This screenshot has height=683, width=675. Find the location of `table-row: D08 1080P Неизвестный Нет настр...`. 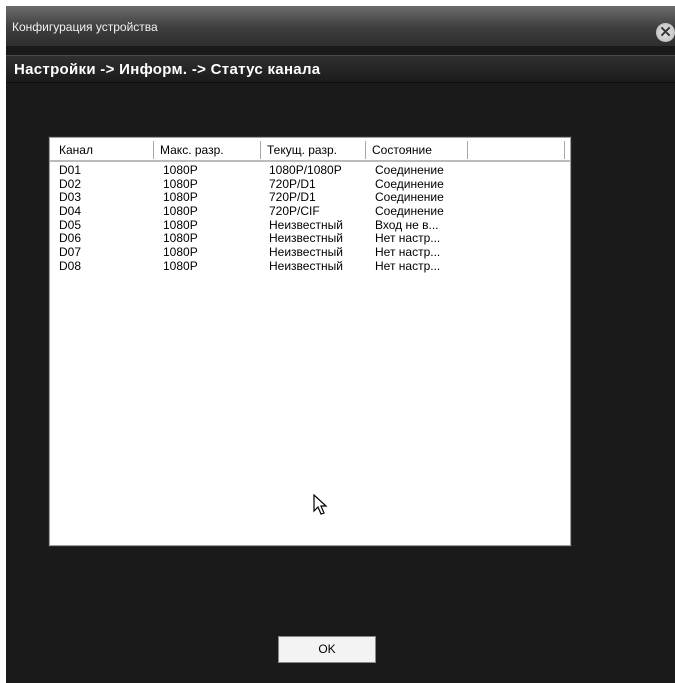

table-row: D08 1080P Неизвестный Нет настр... is located at coordinates (310, 266).